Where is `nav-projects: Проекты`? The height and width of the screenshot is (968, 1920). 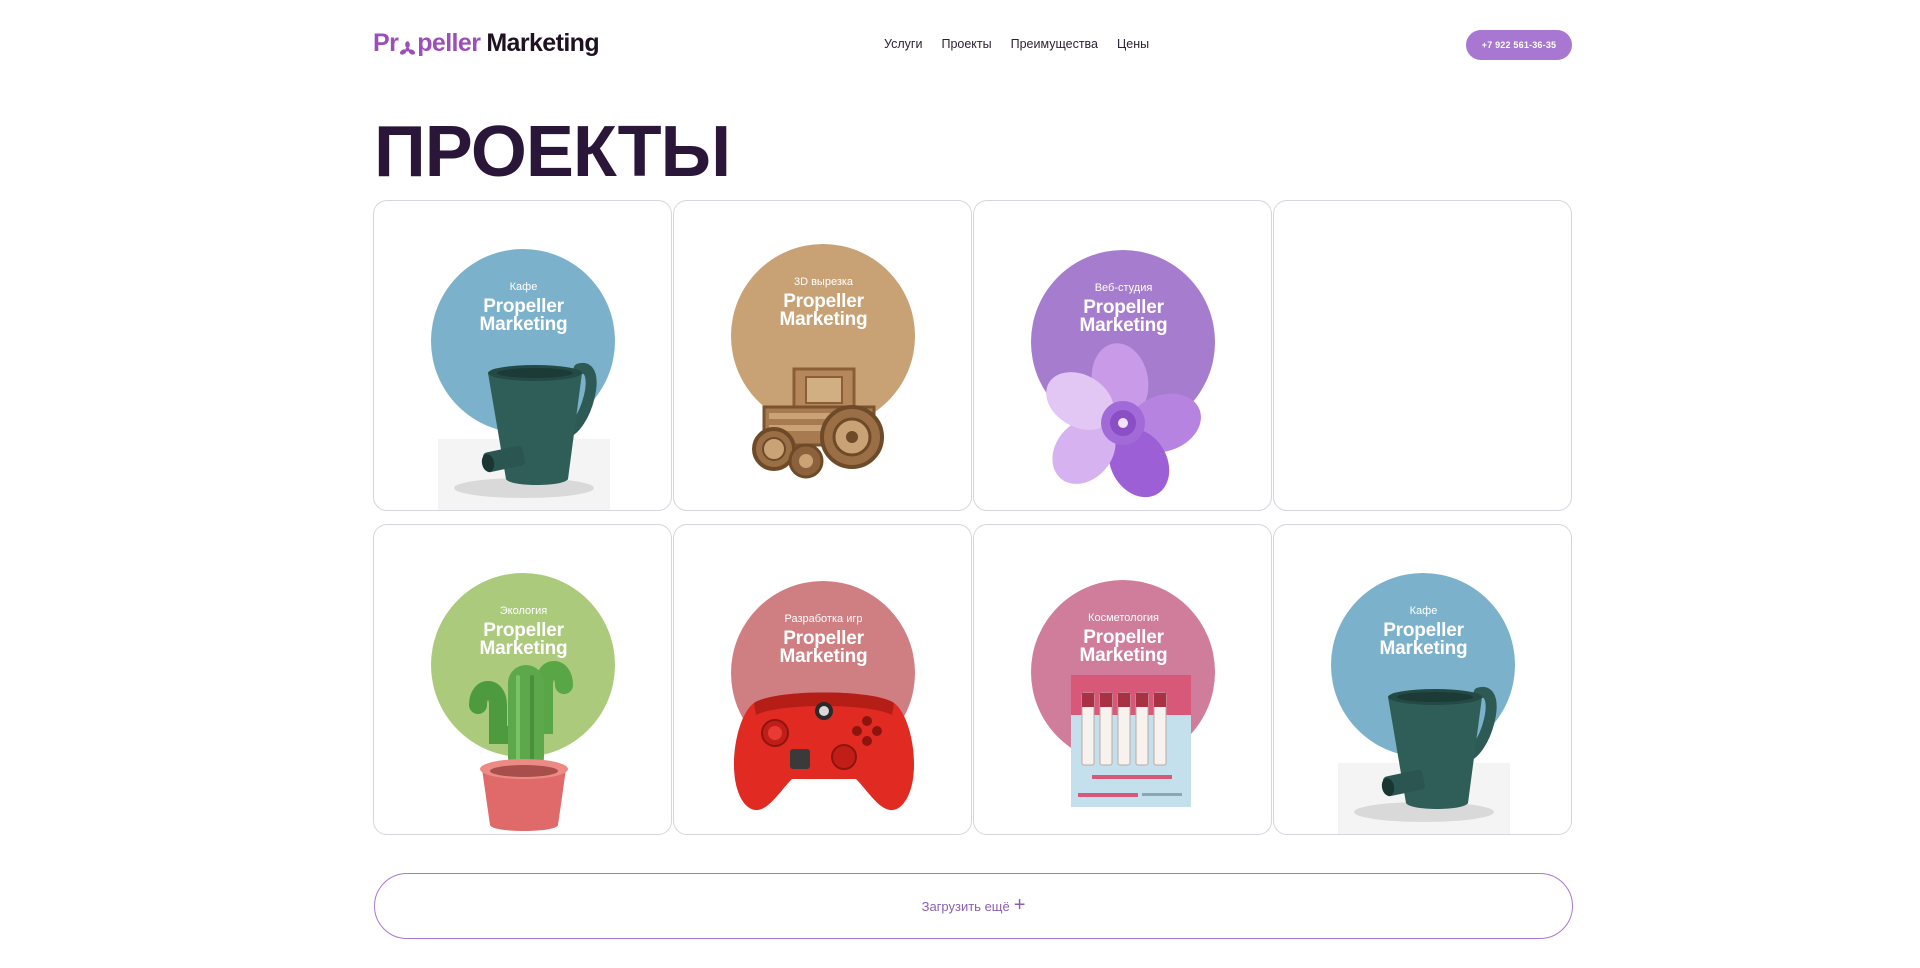
nav-projects: Проекты is located at coordinates (966, 44).